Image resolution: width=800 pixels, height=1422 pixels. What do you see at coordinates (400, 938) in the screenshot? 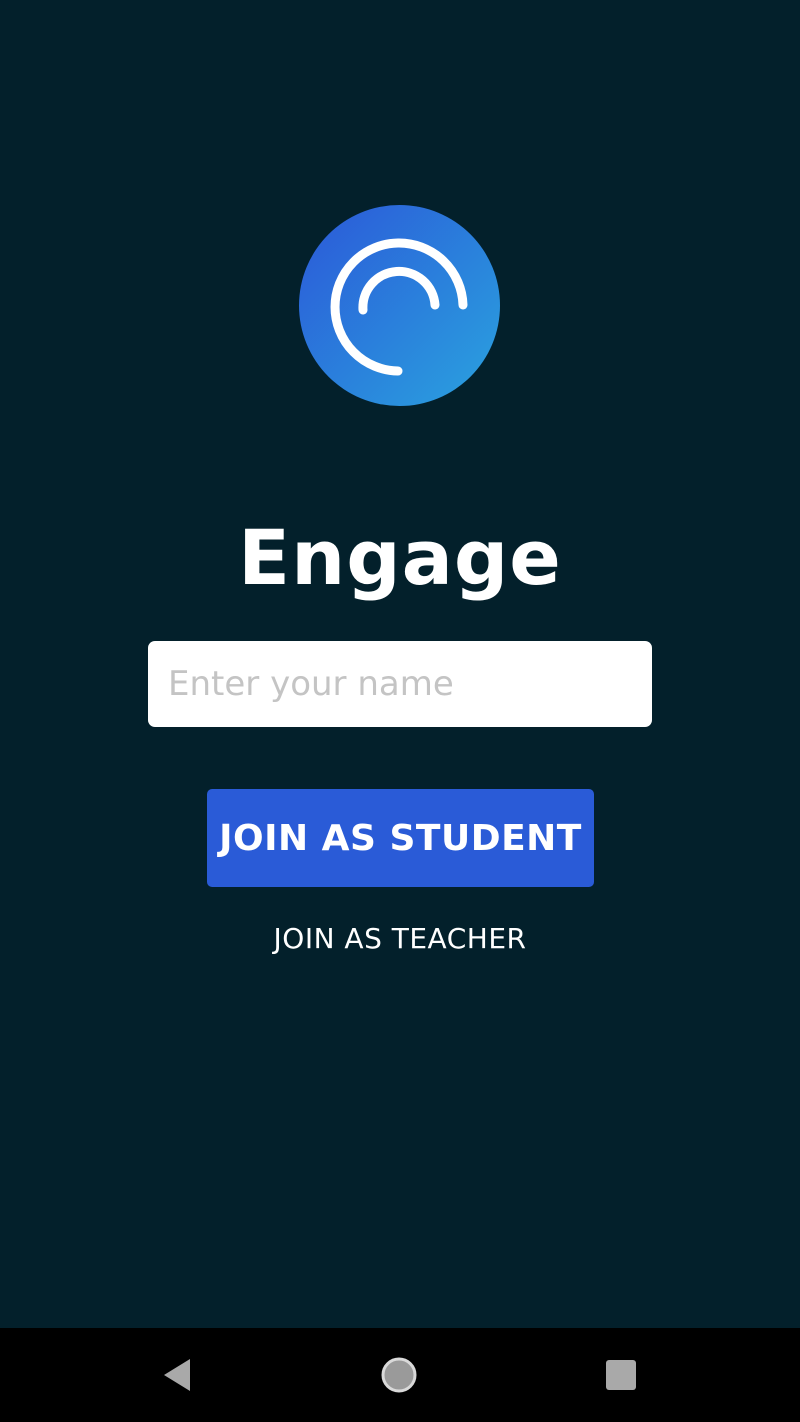
I see `join-as-teacher-button: JOIN AS TEACHER` at bounding box center [400, 938].